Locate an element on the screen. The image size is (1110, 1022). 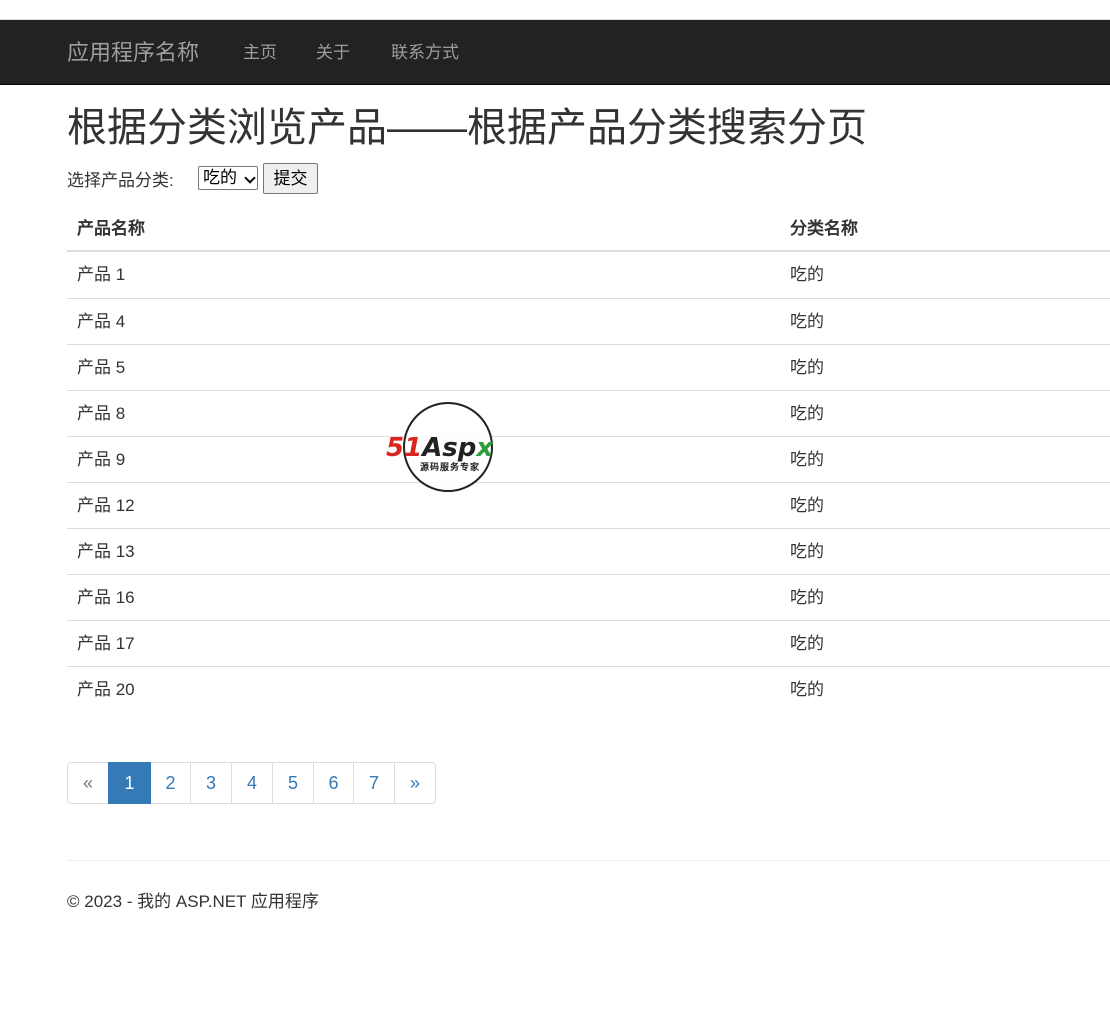
table-header-row: 产品名称 分类名称 is located at coordinates (588, 229).